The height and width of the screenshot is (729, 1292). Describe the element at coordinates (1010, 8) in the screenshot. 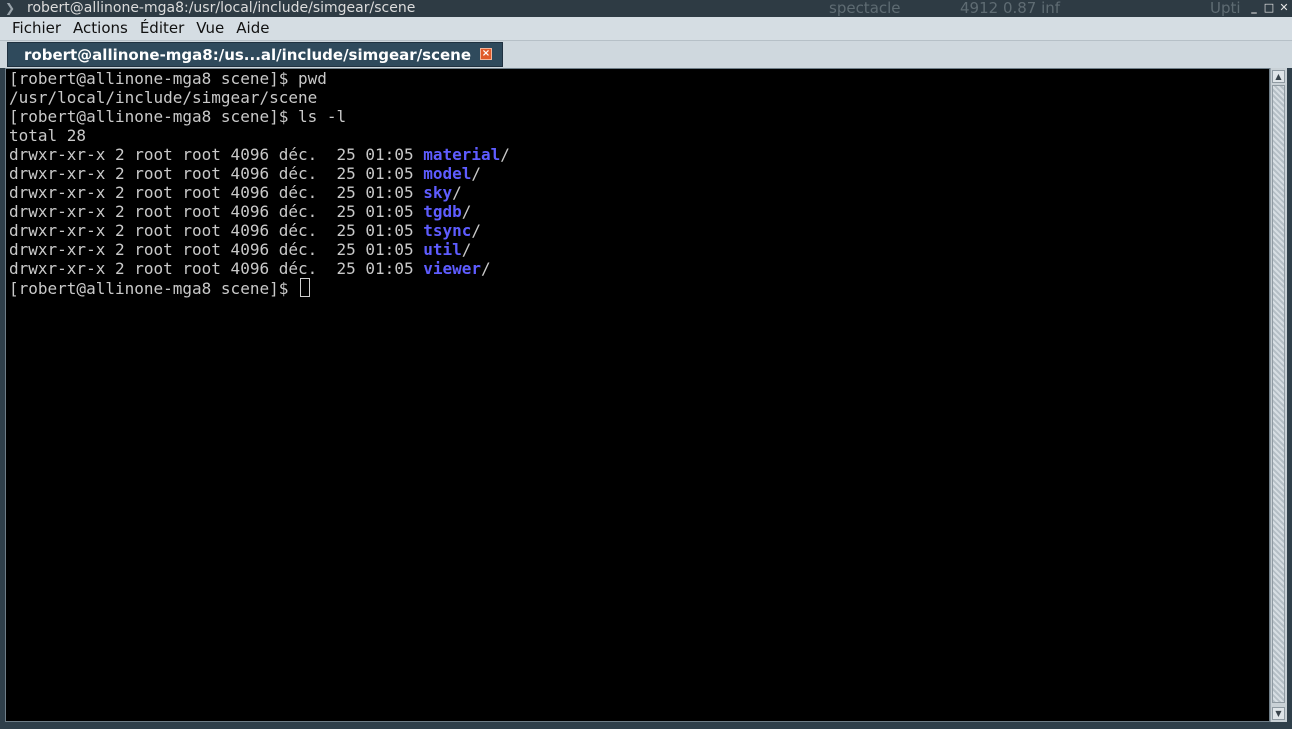

I see `panel-text-mid: 4912 0.87 inf` at that location.